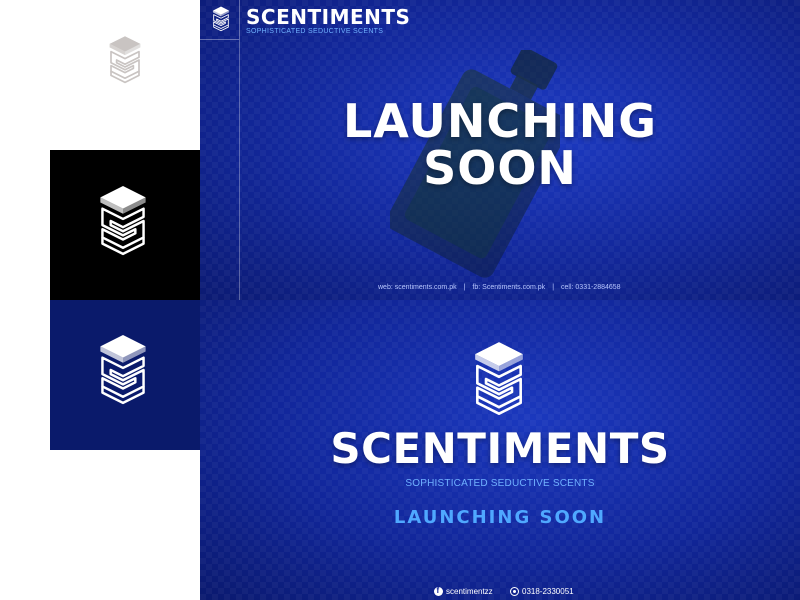 This screenshot has height=600, width=800. What do you see at coordinates (328, 17) in the screenshot?
I see `brand-name: SCENTIMENTS` at bounding box center [328, 17].